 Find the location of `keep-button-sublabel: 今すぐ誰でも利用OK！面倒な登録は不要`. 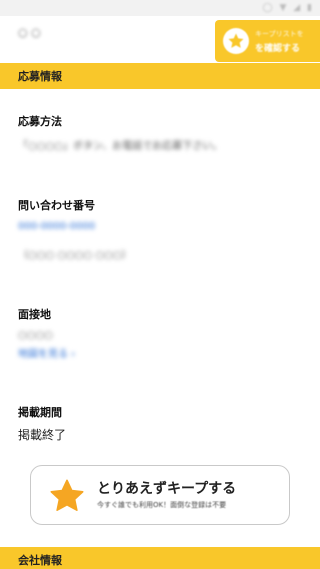

keep-button-sublabel: 今すぐ誰でも利用OK！面倒な登録は不要 is located at coordinates (162, 505).